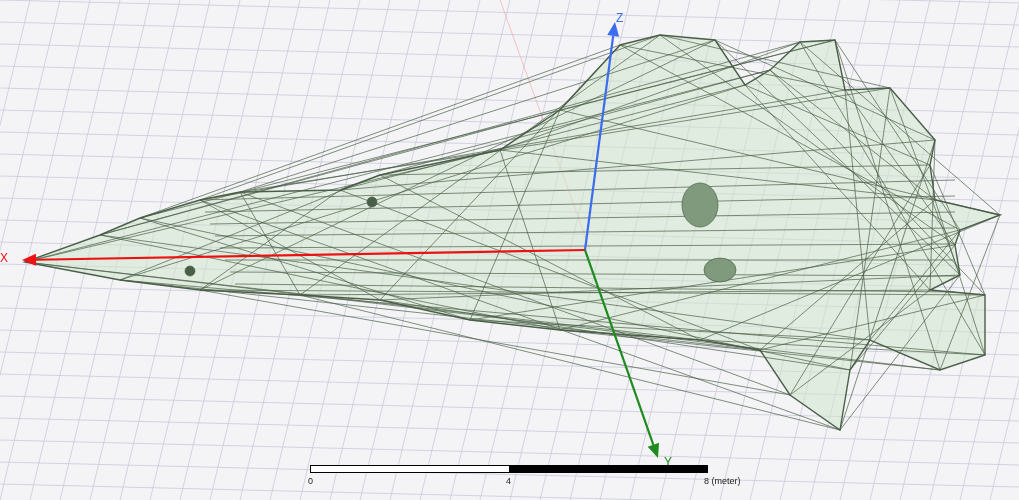 The height and width of the screenshot is (500, 1019). Describe the element at coordinates (722, 481) in the screenshot. I see `scale-label: 8 (meter)` at that location.